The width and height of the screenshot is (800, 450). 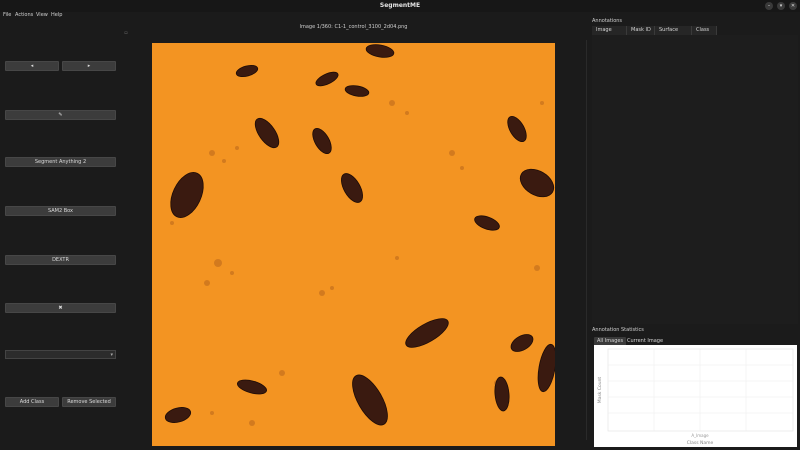 I want to click on statistics-chart: A_Image Class Name Mask Count, so click(x=695, y=397).